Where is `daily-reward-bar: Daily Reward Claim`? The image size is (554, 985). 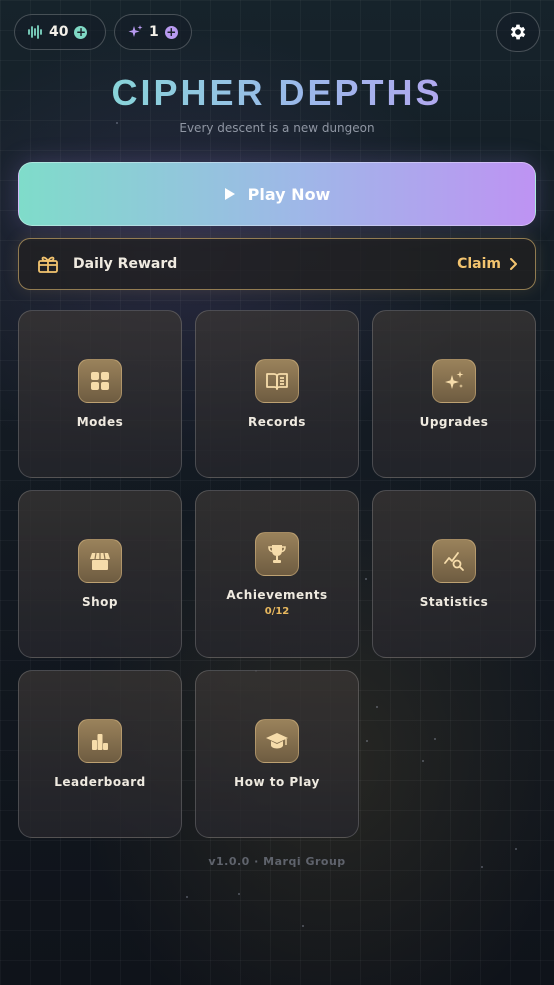
daily-reward-bar: Daily Reward Claim is located at coordinates (277, 264).